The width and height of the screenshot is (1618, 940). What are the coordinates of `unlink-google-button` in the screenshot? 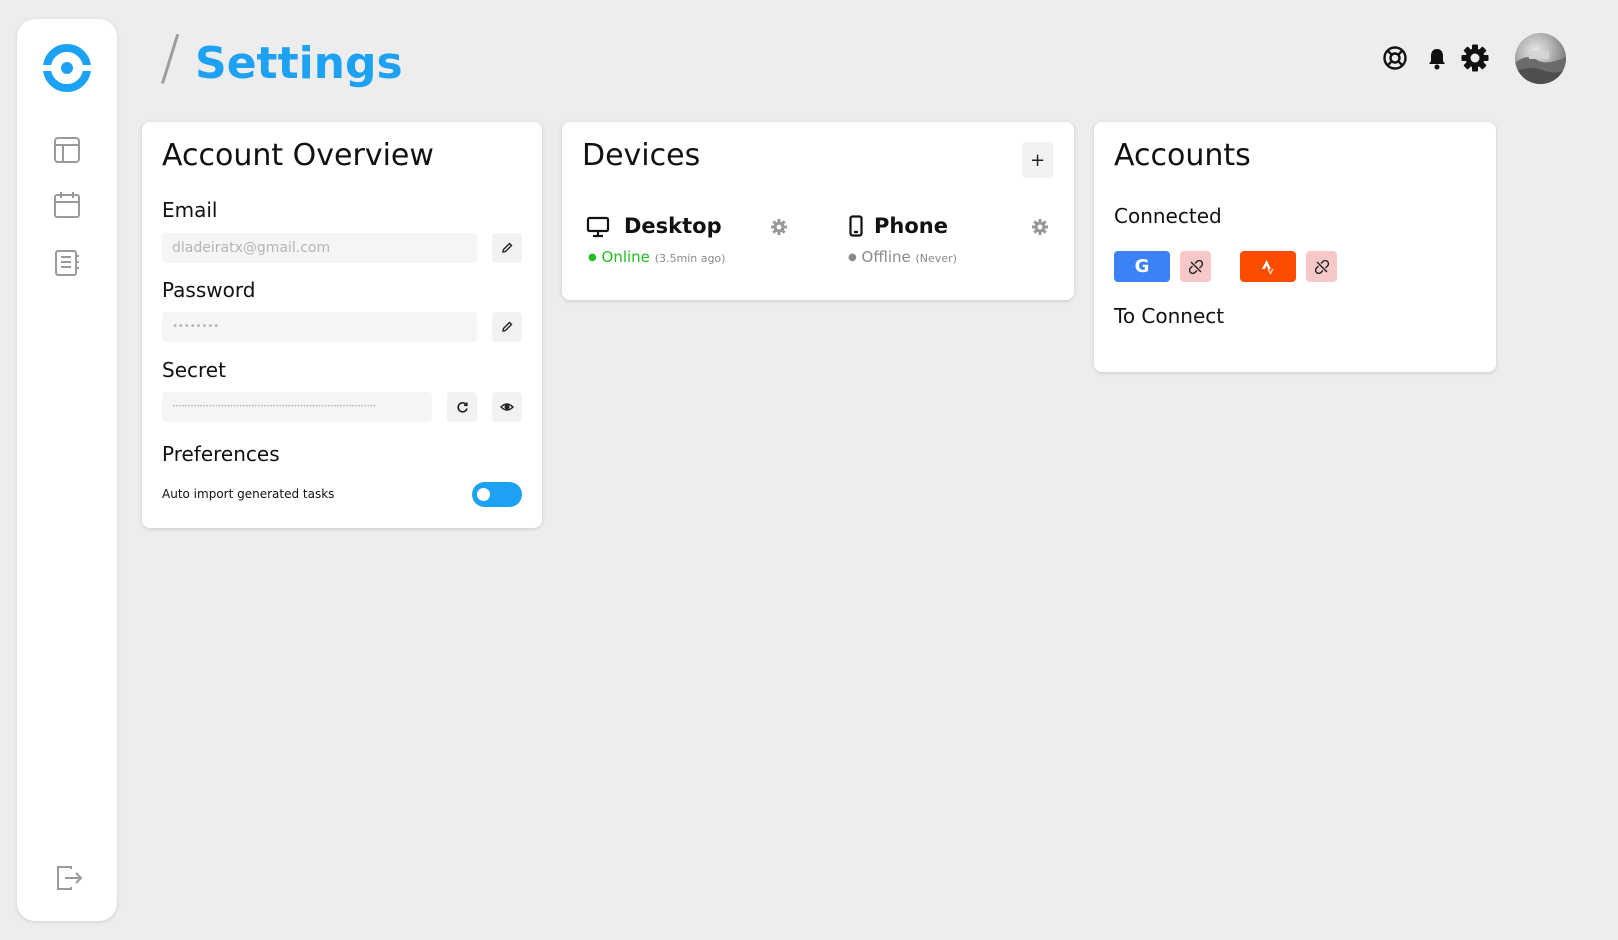 It's located at (1195, 266).